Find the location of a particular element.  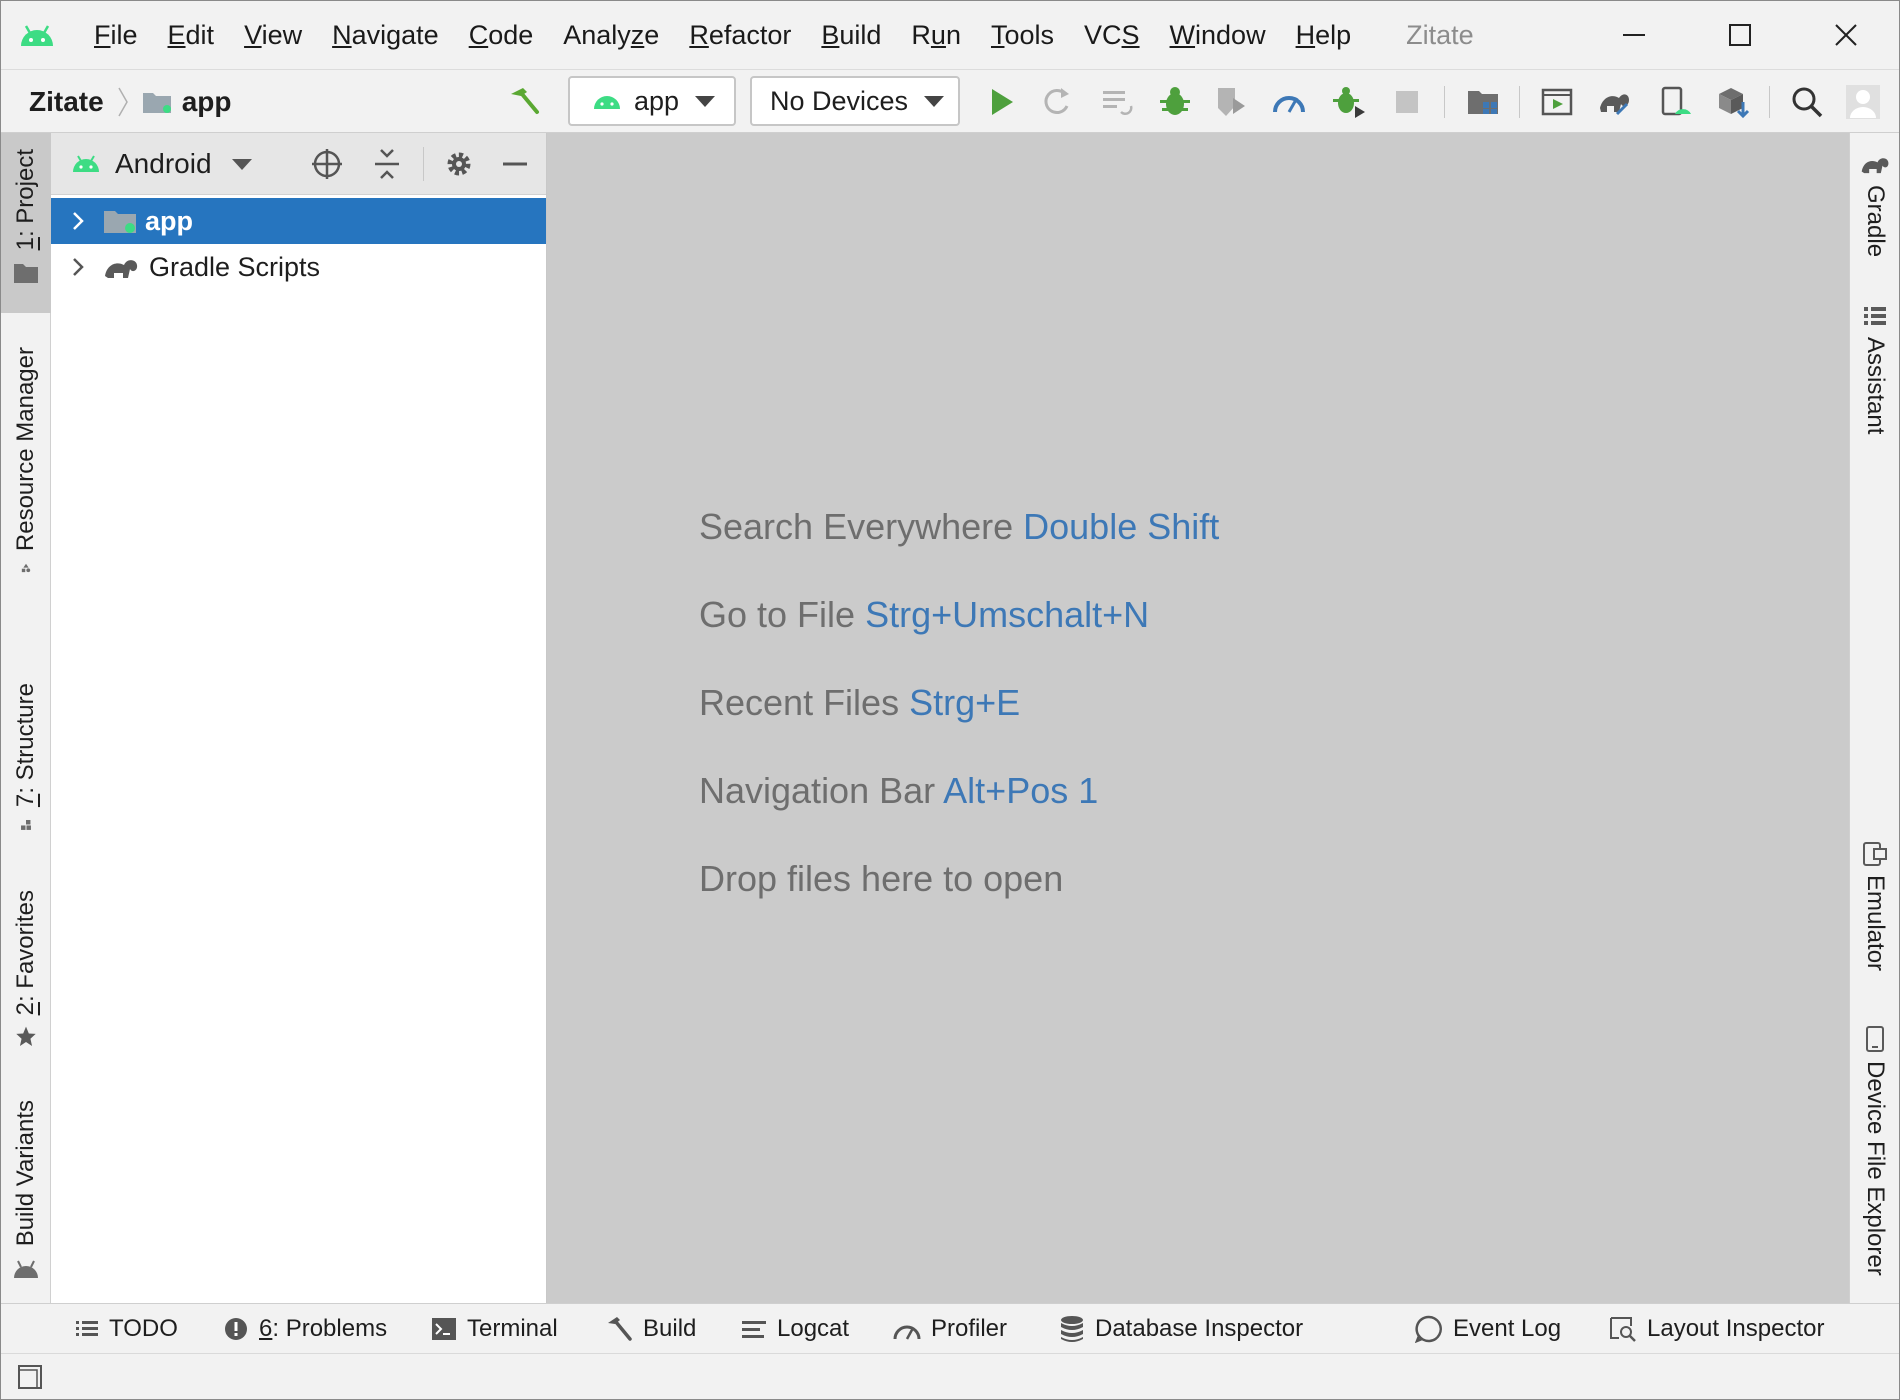

attach-debugger-icon is located at coordinates (1349, 102).